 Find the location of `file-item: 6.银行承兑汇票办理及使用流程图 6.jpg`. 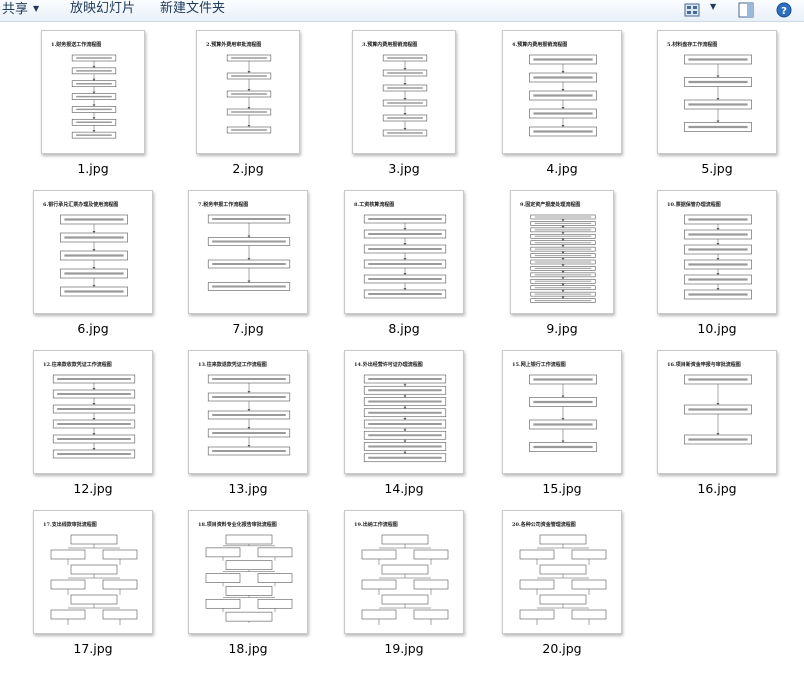

file-item: 6.银行承兑汇票办理及使用流程图 6.jpg is located at coordinates (93, 265).